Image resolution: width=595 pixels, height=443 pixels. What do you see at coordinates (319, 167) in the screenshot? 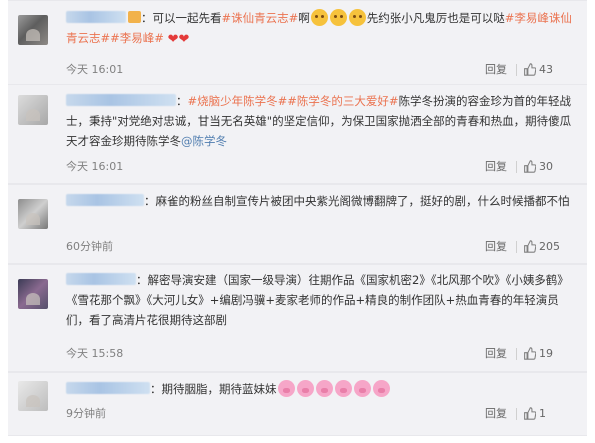
I see `comment-footer: 今天 16:01 回复 30` at bounding box center [319, 167].